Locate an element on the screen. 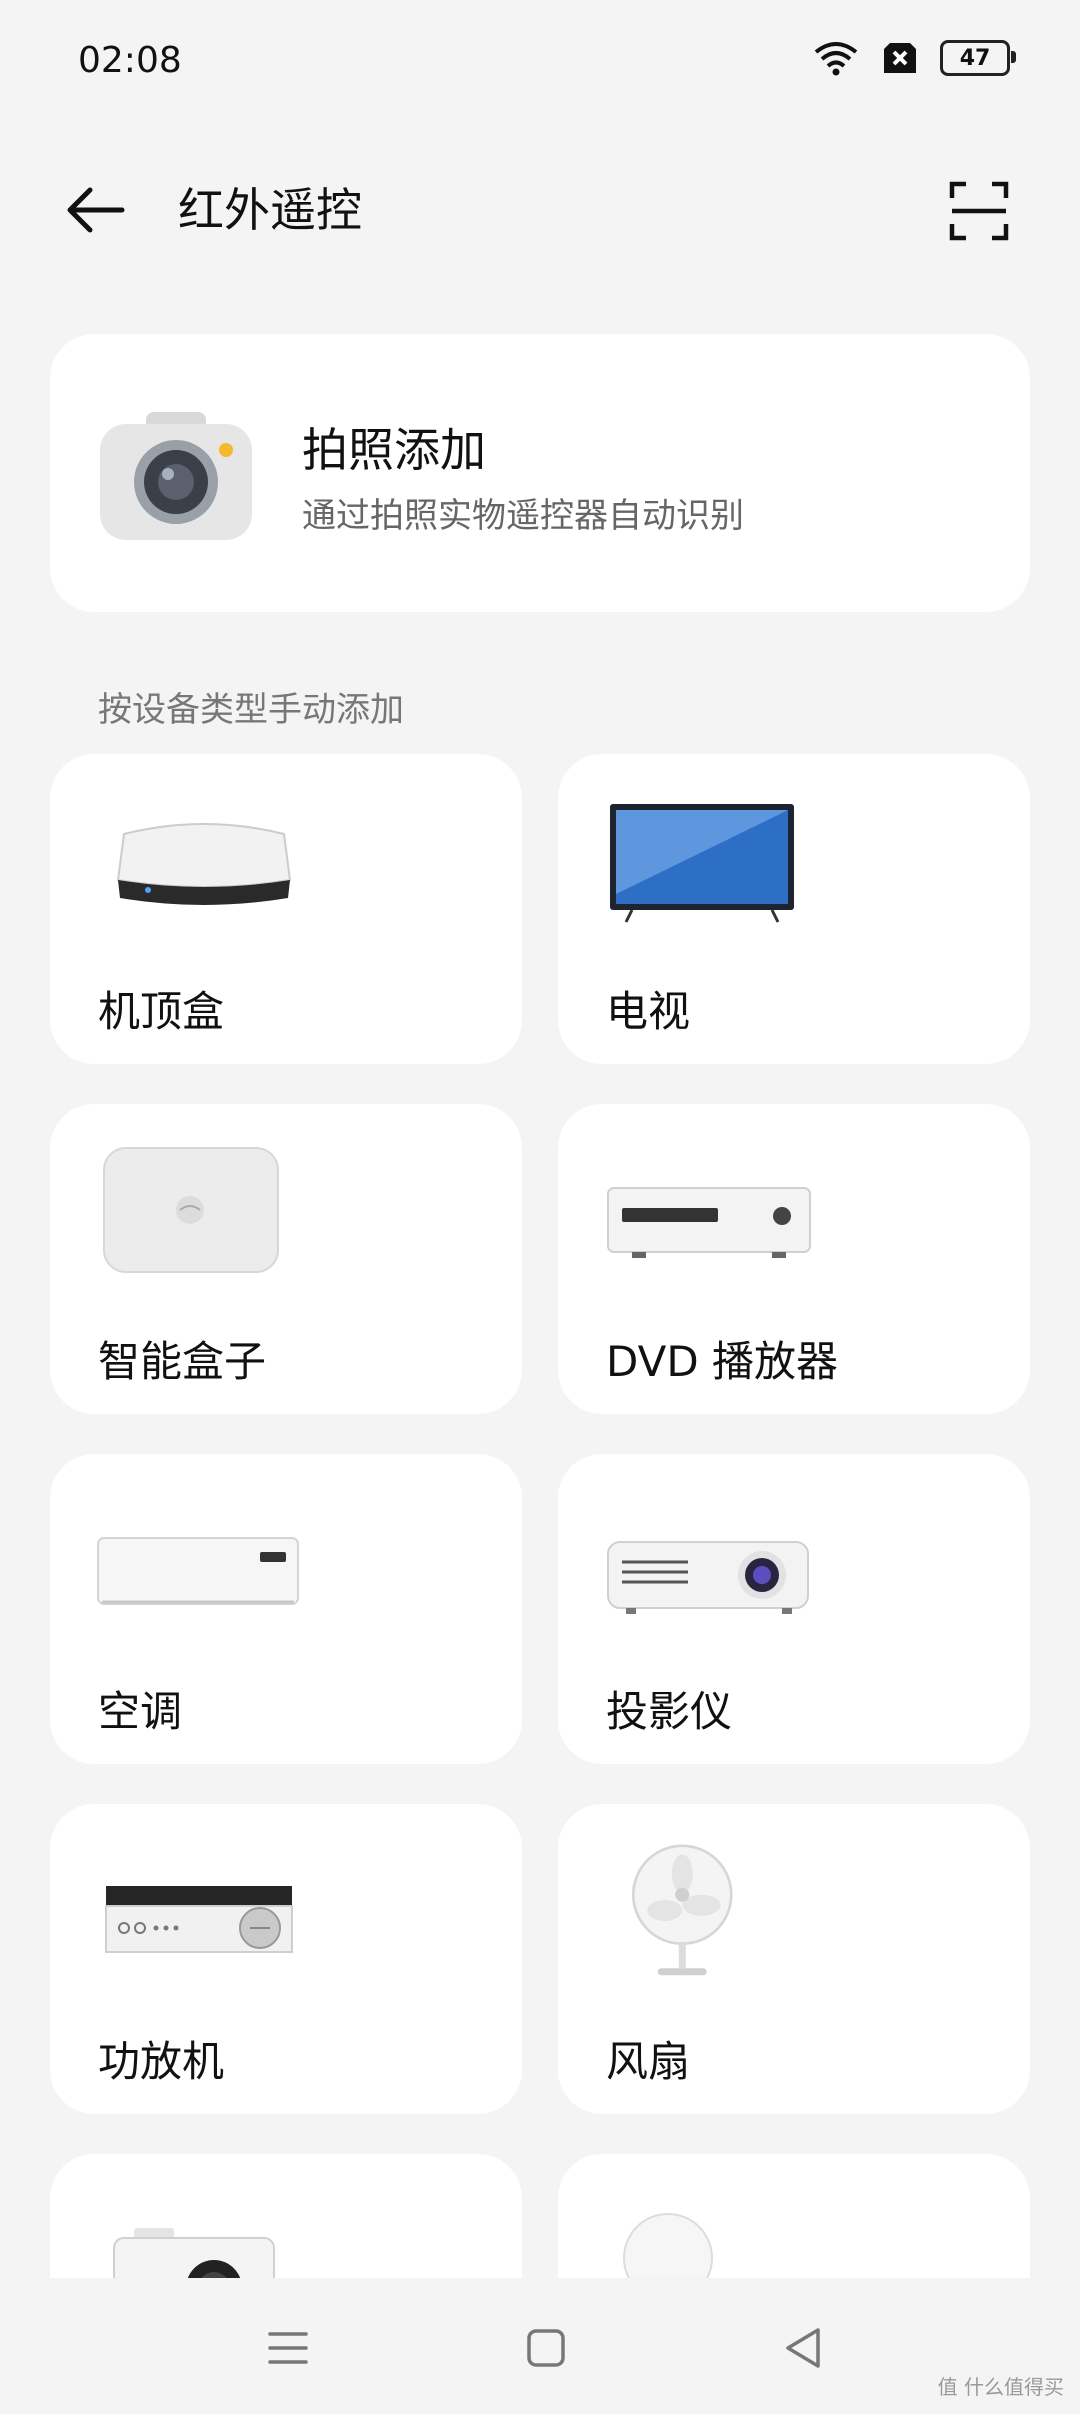 This screenshot has width=1080, height=2414. device-label: 投影仪 is located at coordinates (669, 1711).